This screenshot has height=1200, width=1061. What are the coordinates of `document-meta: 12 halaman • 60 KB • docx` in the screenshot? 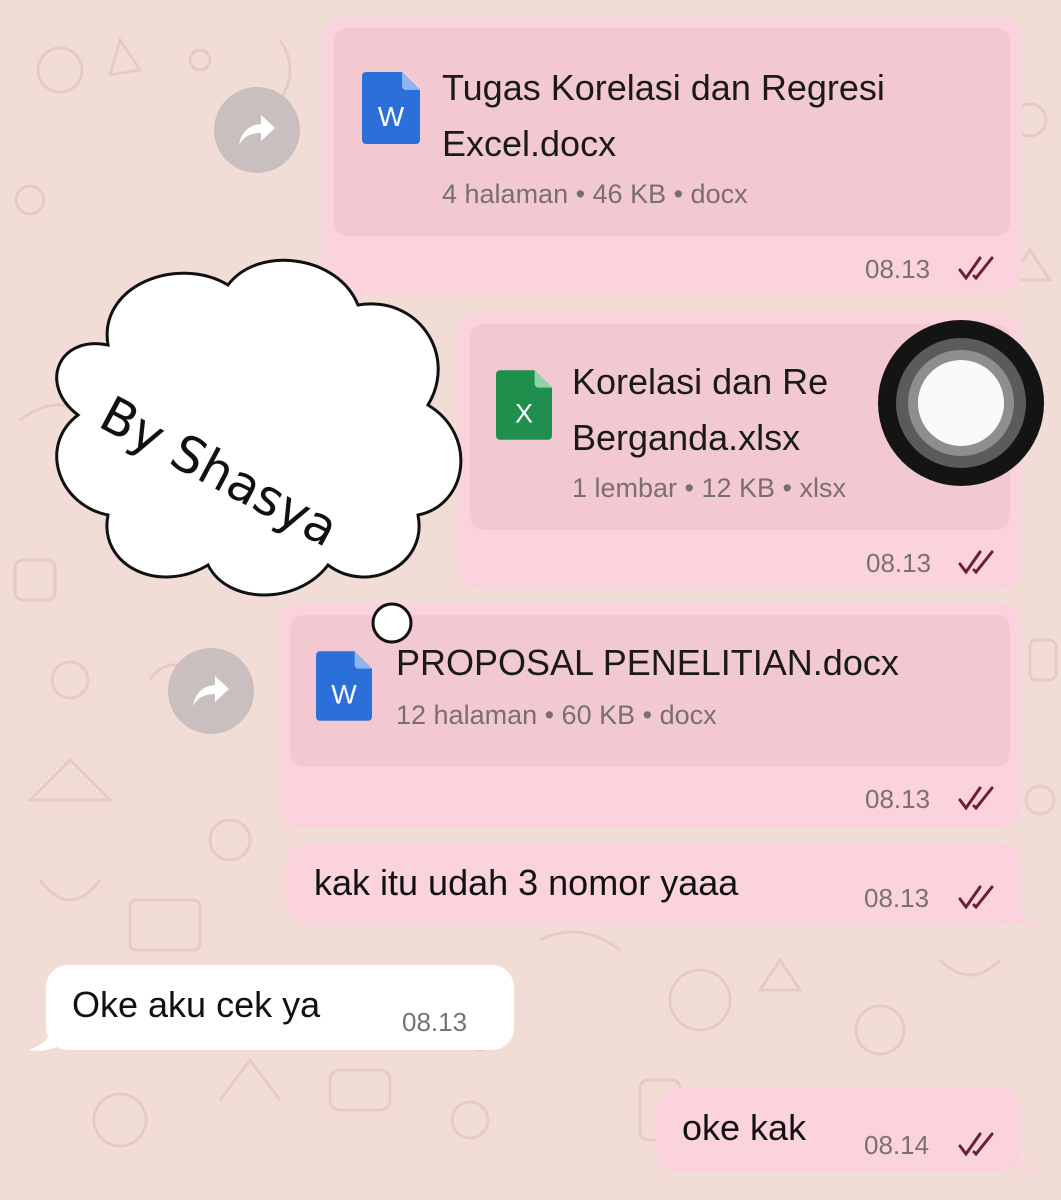 It's located at (556, 715).